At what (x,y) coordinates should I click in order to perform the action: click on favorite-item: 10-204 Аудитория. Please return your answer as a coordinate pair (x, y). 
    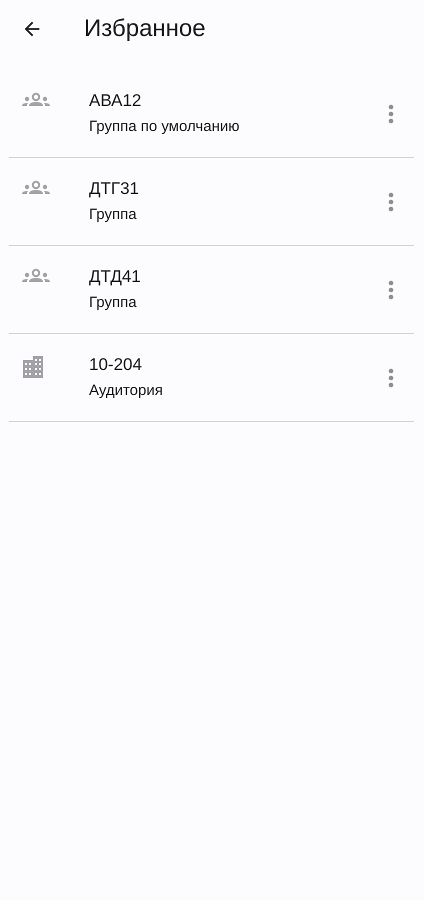
    Looking at the image, I should click on (211, 378).